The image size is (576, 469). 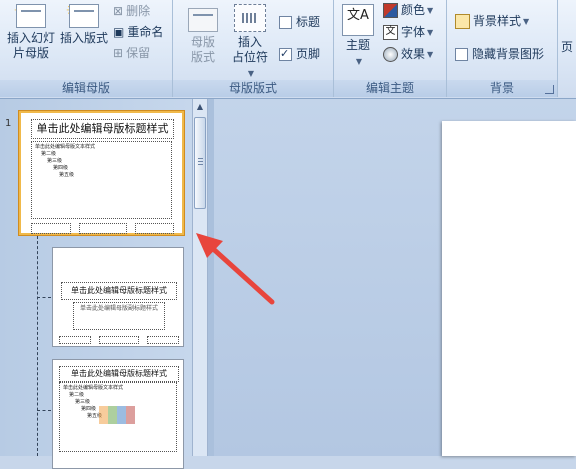 What do you see at coordinates (462, 21) in the screenshot?
I see `background-styles-icon` at bounding box center [462, 21].